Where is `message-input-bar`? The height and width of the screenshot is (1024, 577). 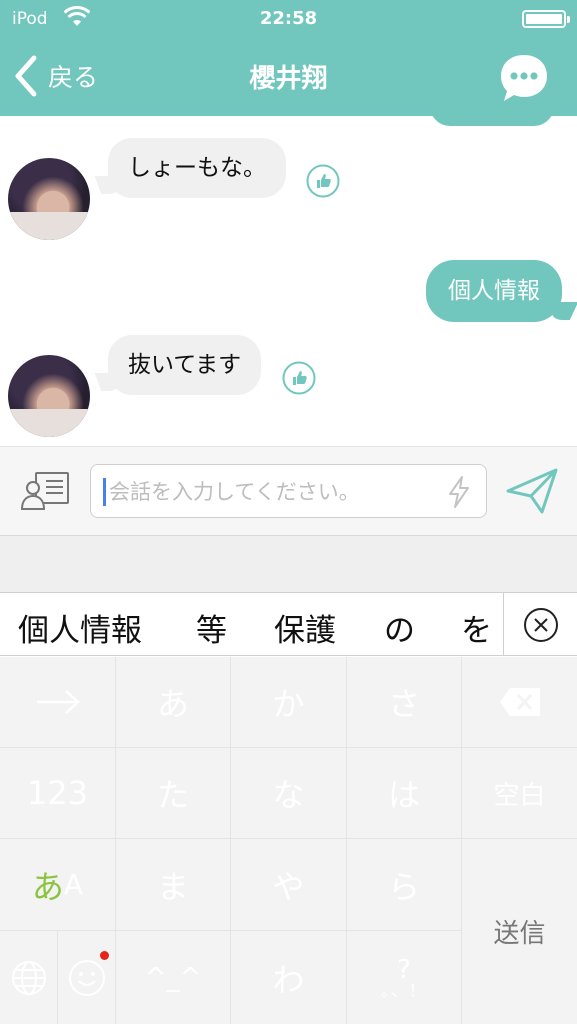 message-input-bar is located at coordinates (288, 491).